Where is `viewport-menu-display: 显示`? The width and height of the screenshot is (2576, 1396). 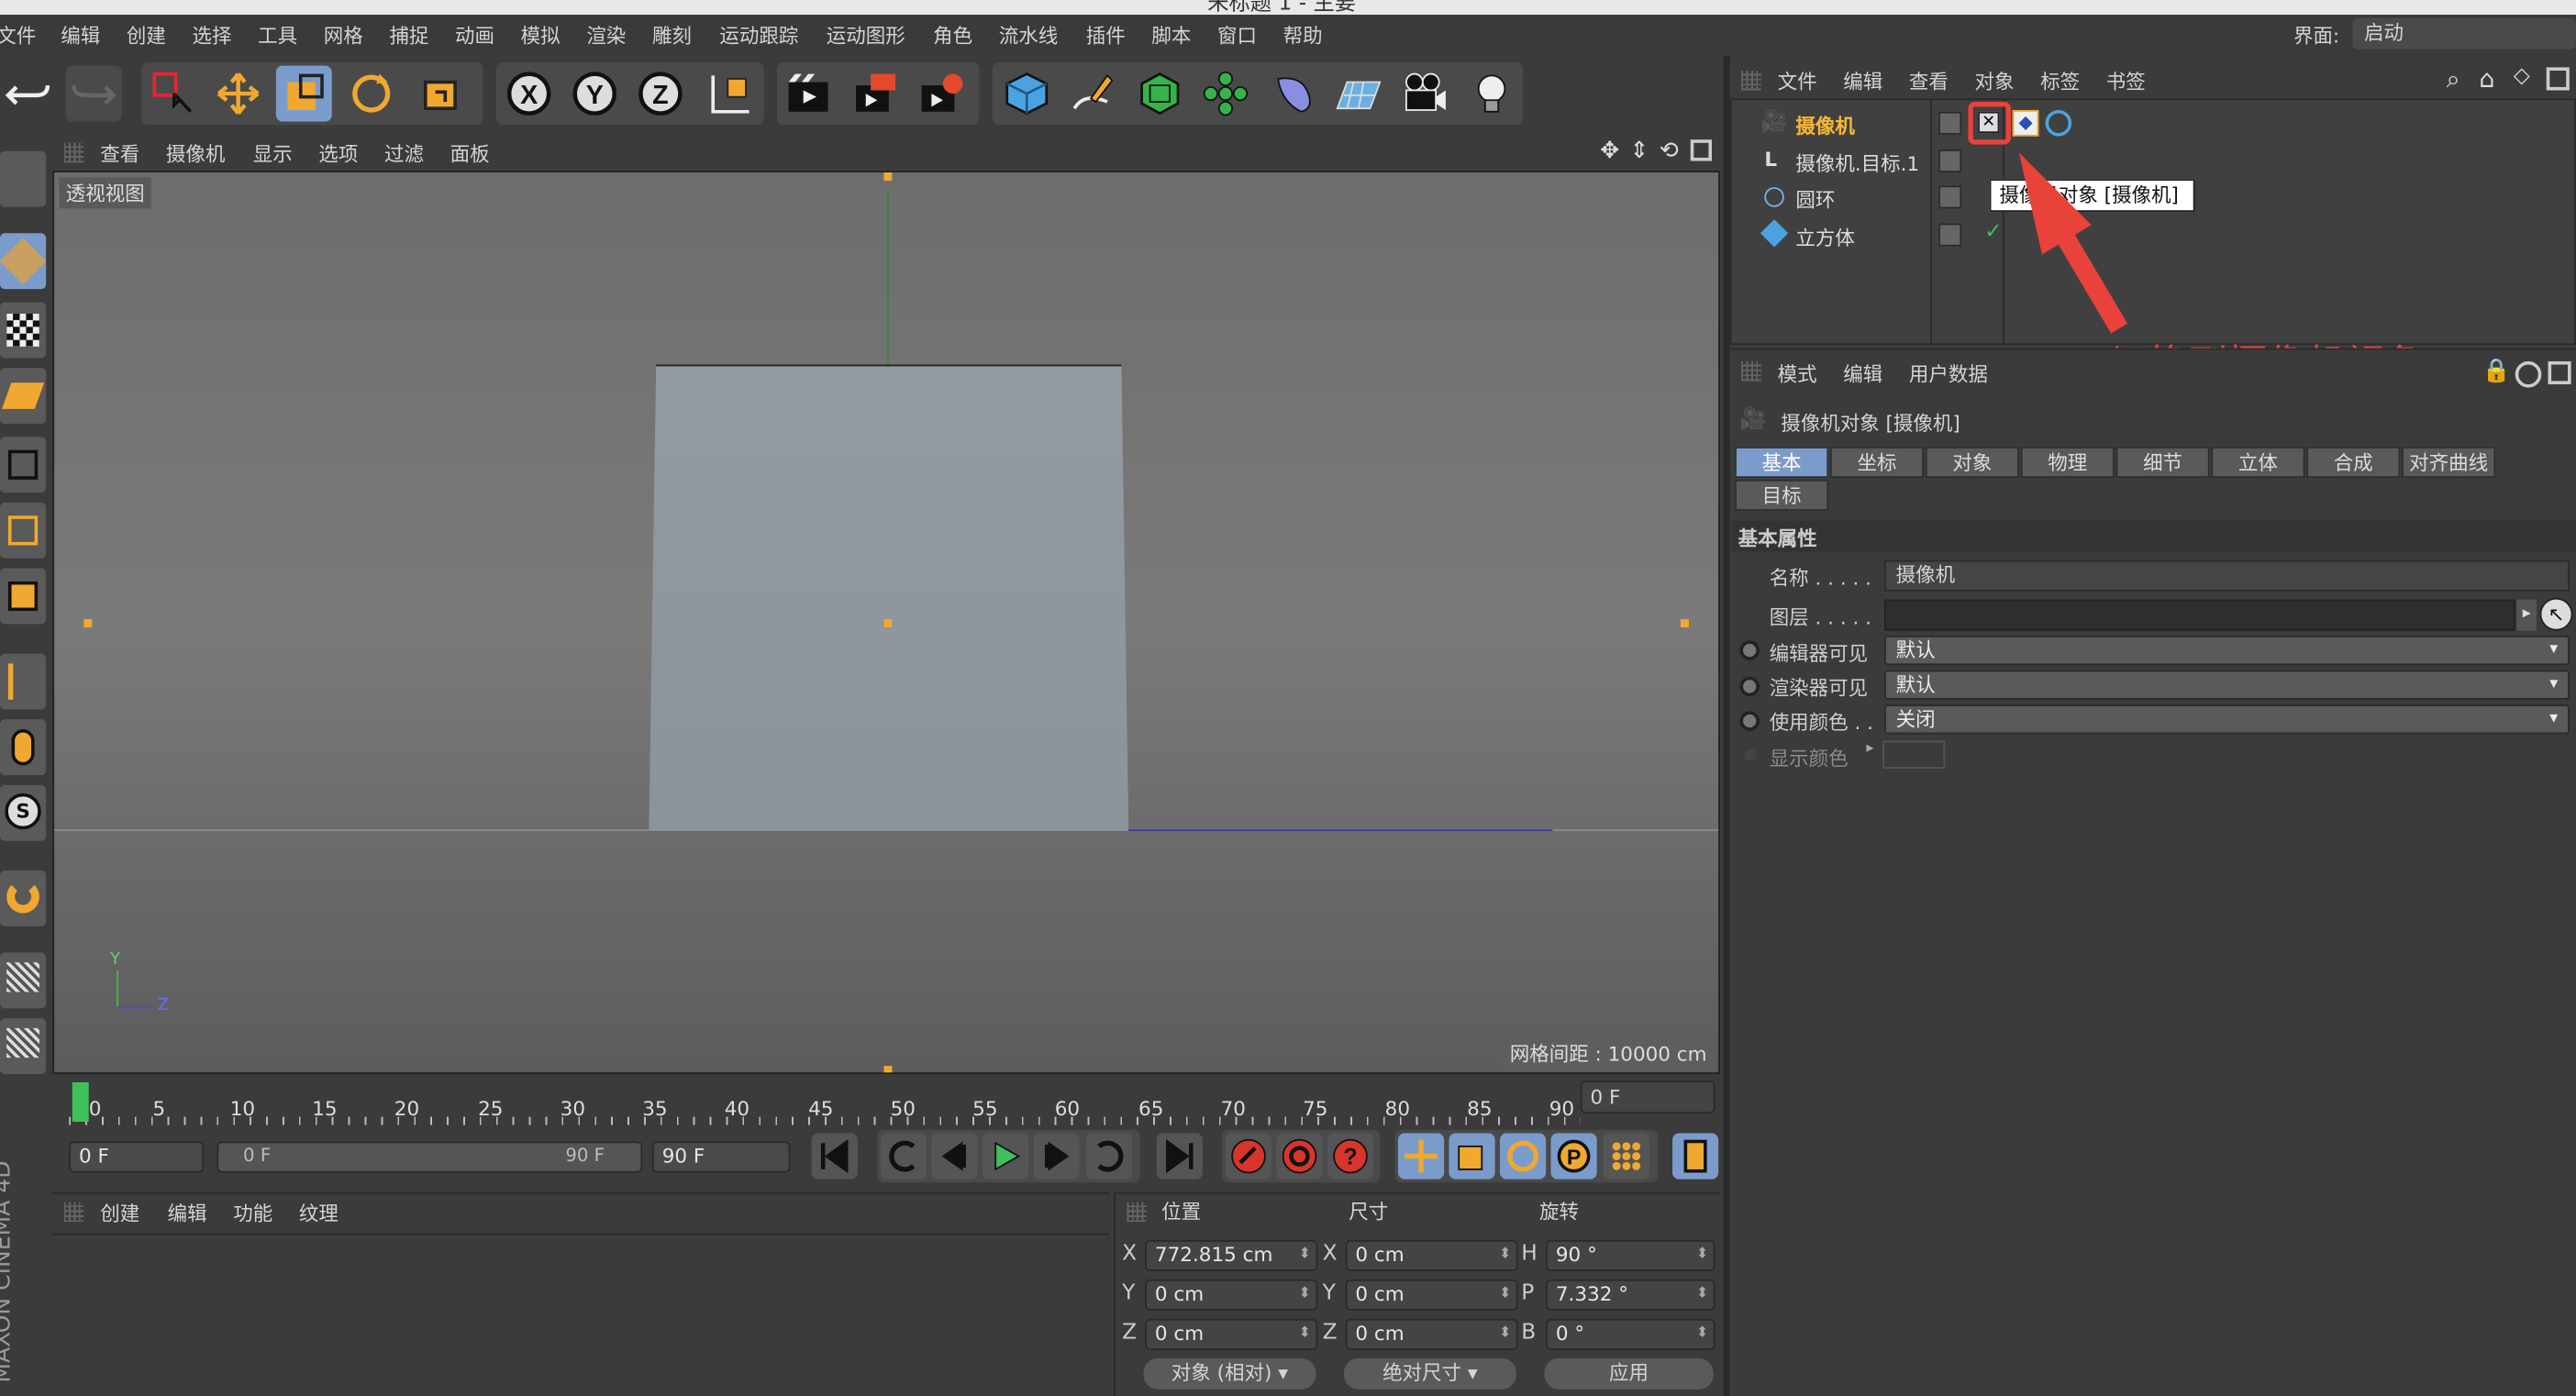
viewport-menu-display: 显示 is located at coordinates (273, 153).